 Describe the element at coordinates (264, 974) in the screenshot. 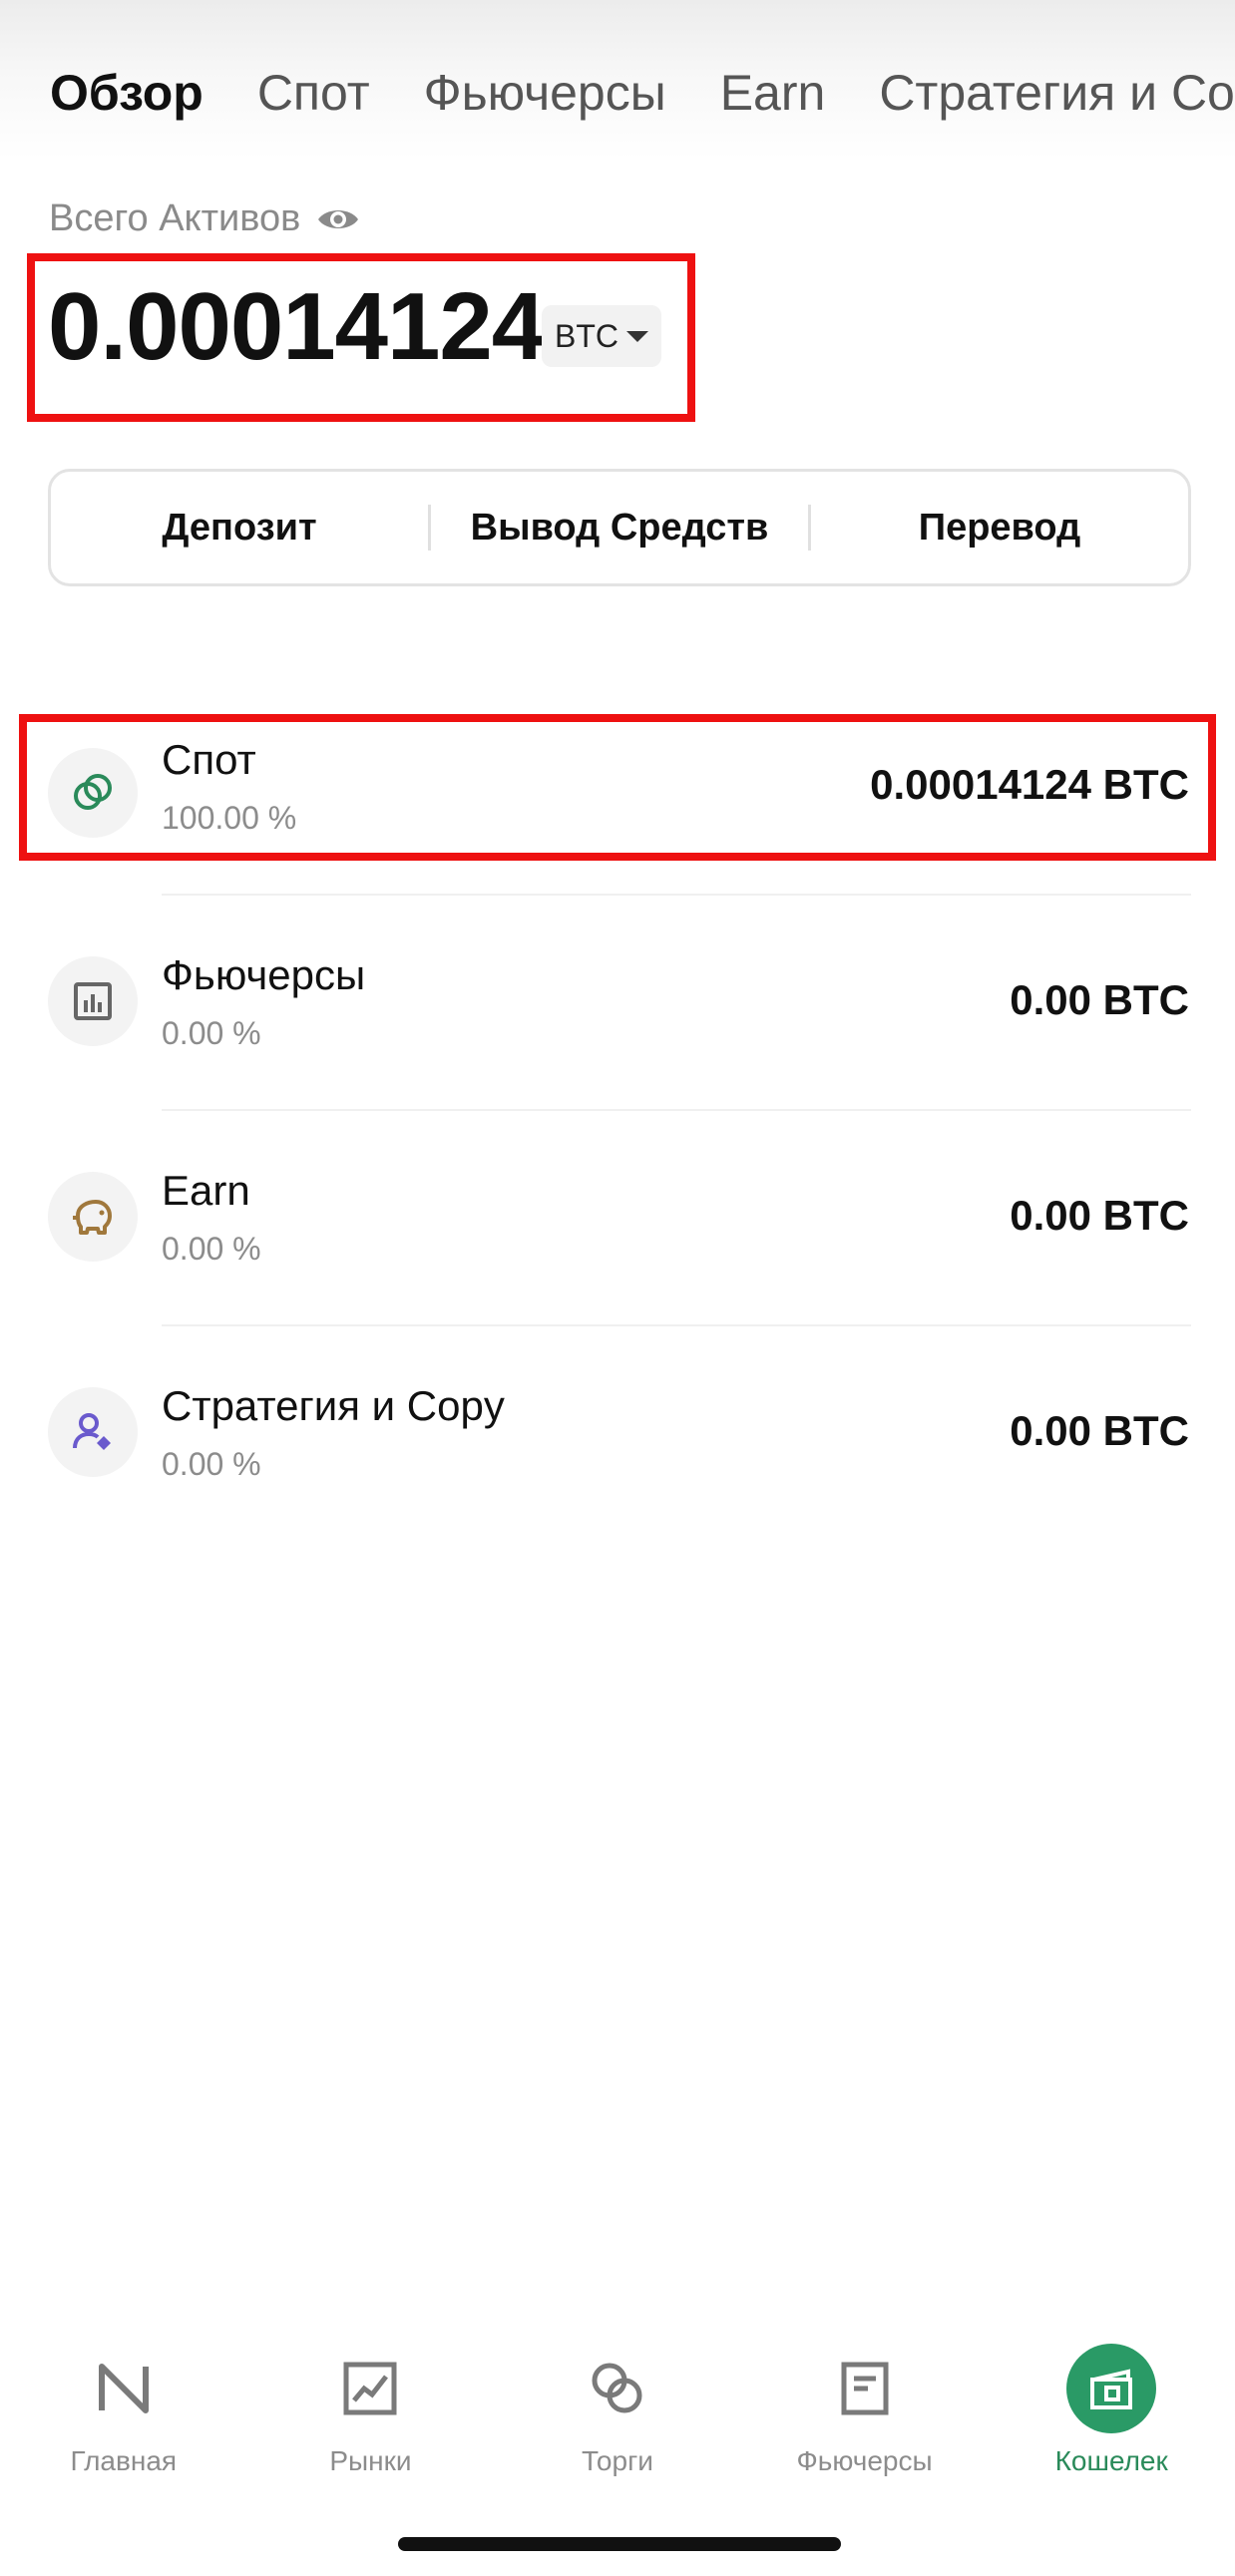

I see `account-name: Фьючерсы` at that location.